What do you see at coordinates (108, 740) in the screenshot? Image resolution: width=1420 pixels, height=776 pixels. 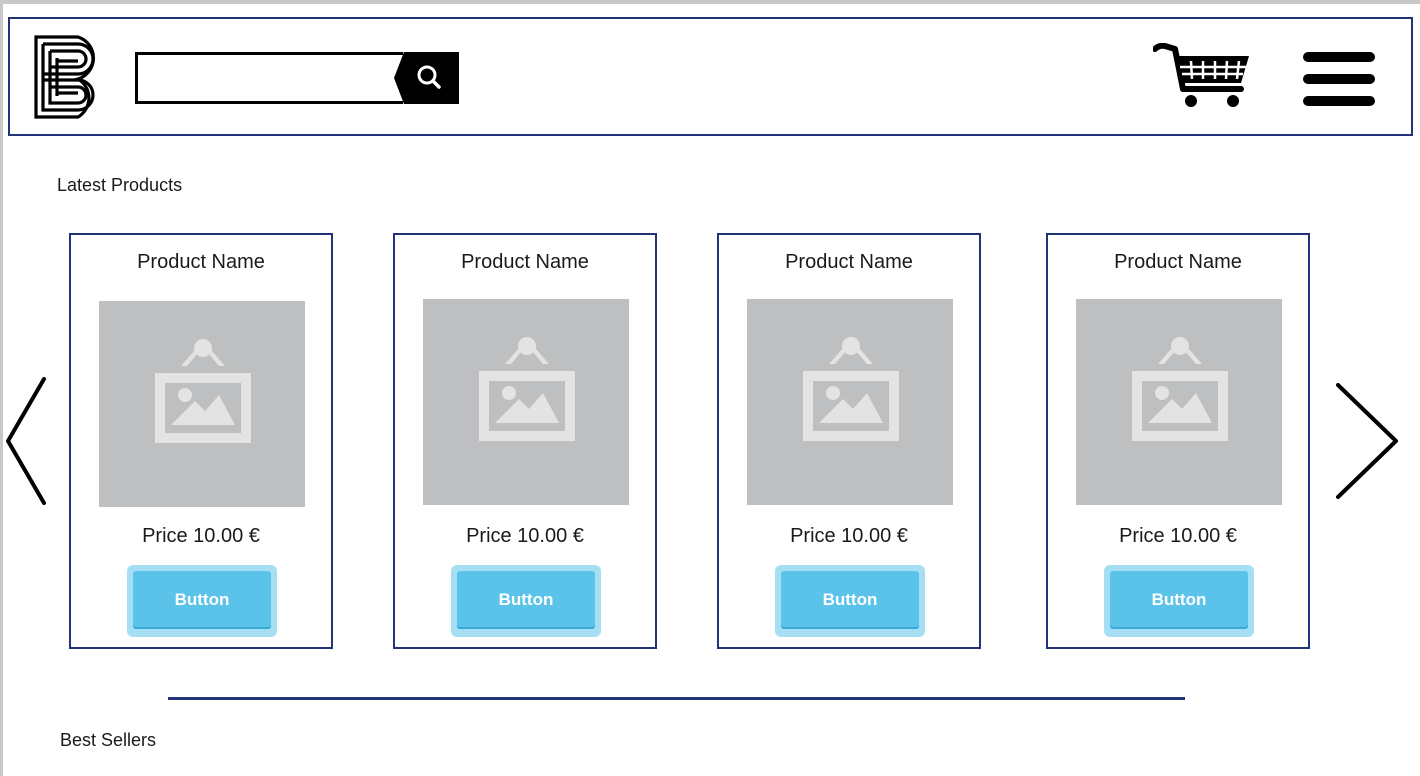 I see `best-sellers-title: Best Sellers` at bounding box center [108, 740].